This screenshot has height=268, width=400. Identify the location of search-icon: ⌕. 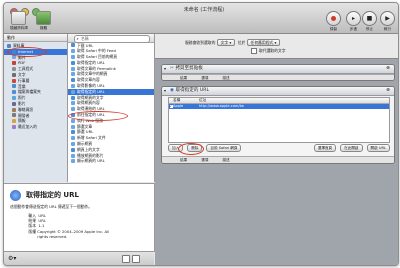
(77, 38).